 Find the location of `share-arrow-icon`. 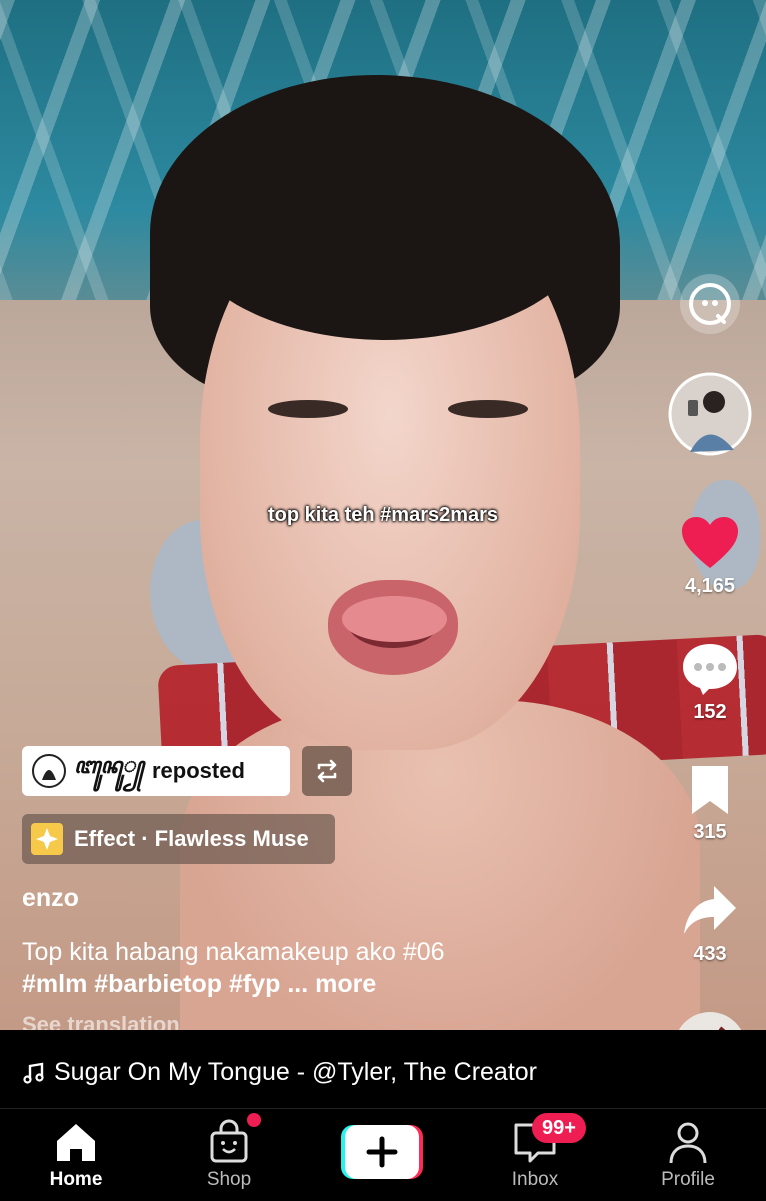

share-arrow-icon is located at coordinates (710, 910).